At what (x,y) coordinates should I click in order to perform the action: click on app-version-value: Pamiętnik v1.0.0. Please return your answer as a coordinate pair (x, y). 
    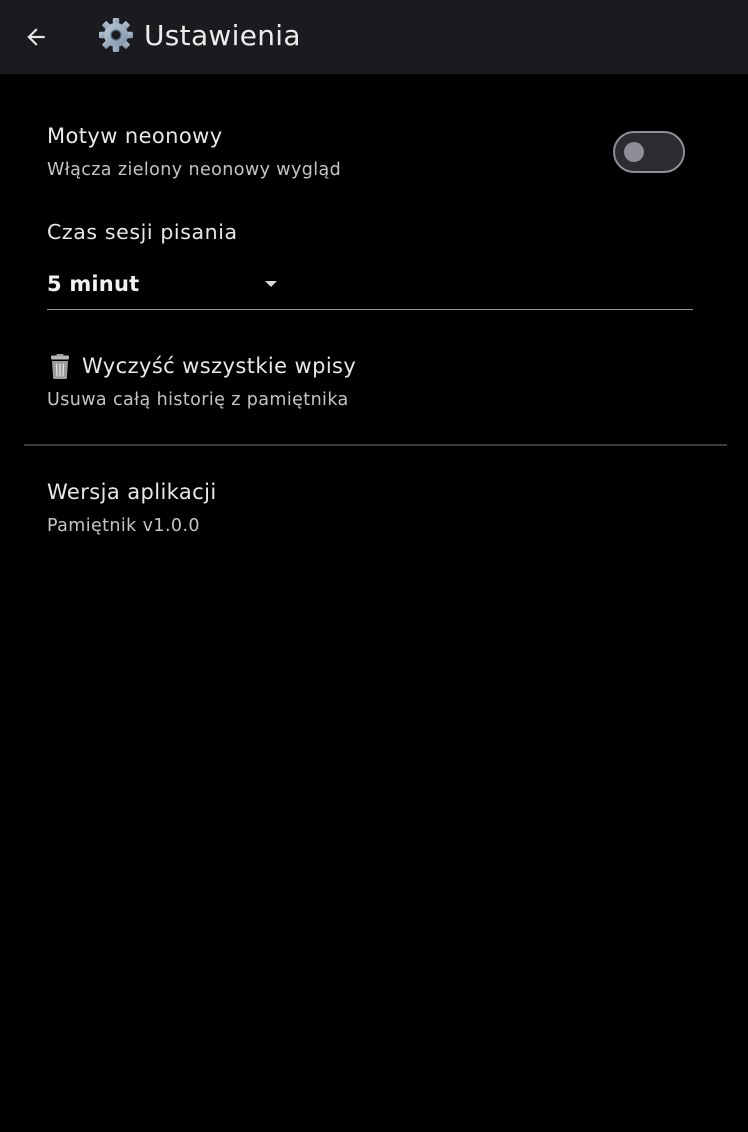
    Looking at the image, I should click on (123, 526).